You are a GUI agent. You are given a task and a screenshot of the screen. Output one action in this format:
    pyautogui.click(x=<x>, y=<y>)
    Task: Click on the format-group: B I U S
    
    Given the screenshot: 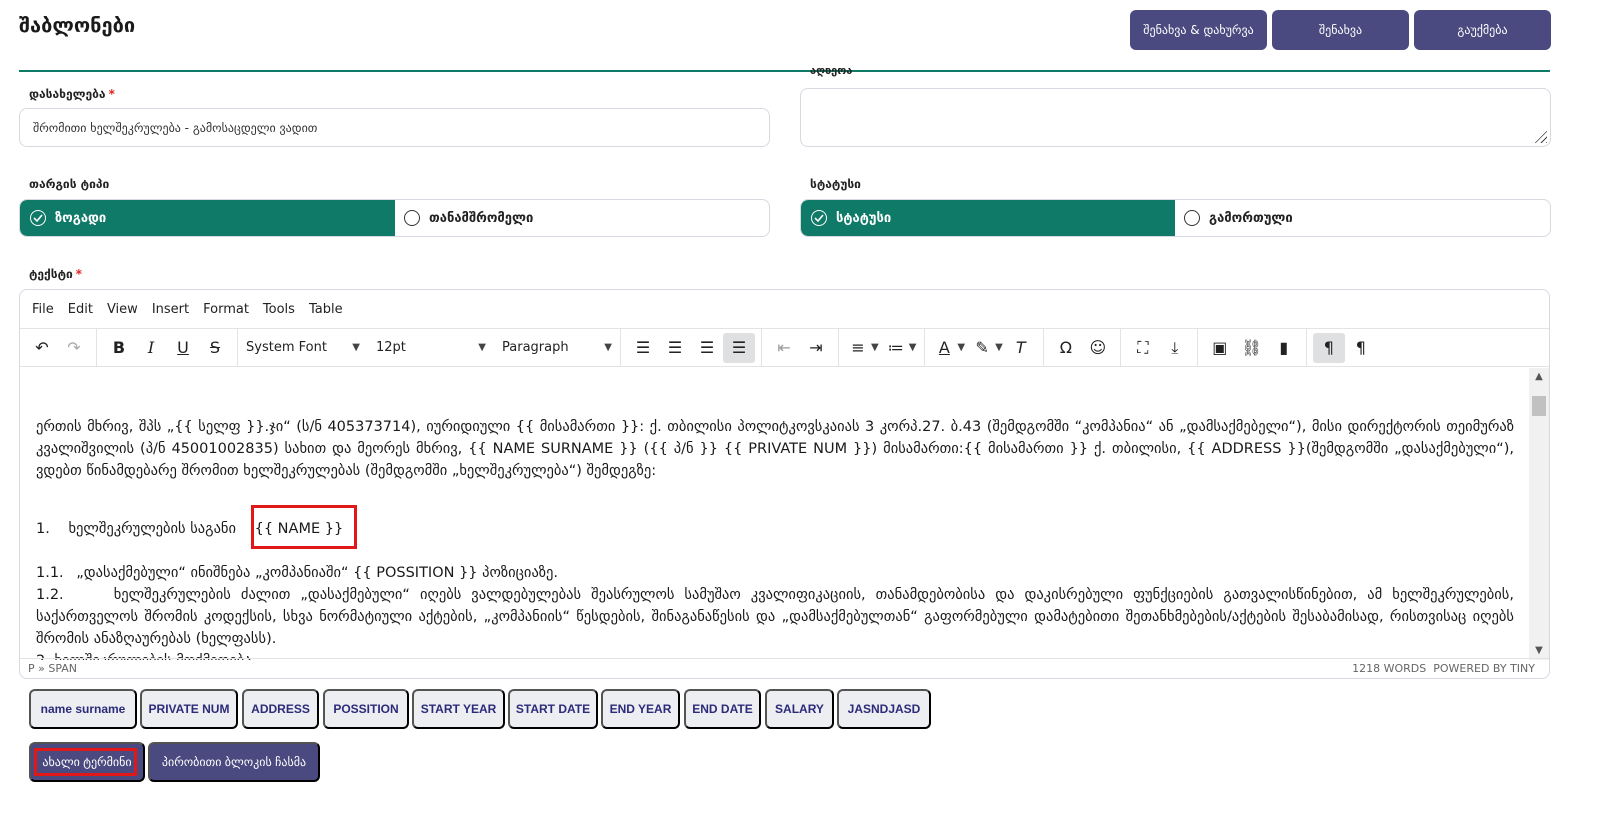 What is the action you would take?
    pyautogui.click(x=167, y=347)
    